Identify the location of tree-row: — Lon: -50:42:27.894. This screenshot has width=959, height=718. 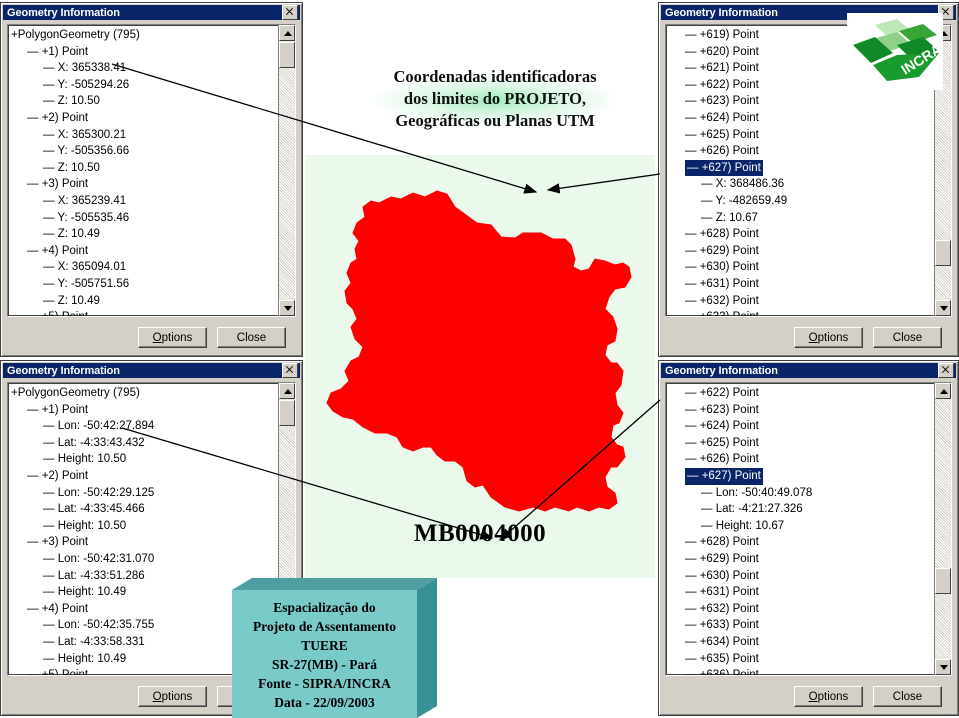
(144, 426).